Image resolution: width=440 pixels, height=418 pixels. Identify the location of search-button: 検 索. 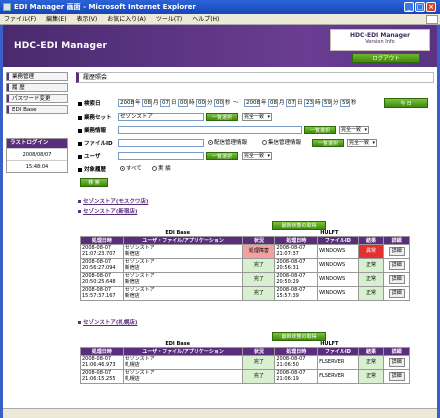
(94, 182).